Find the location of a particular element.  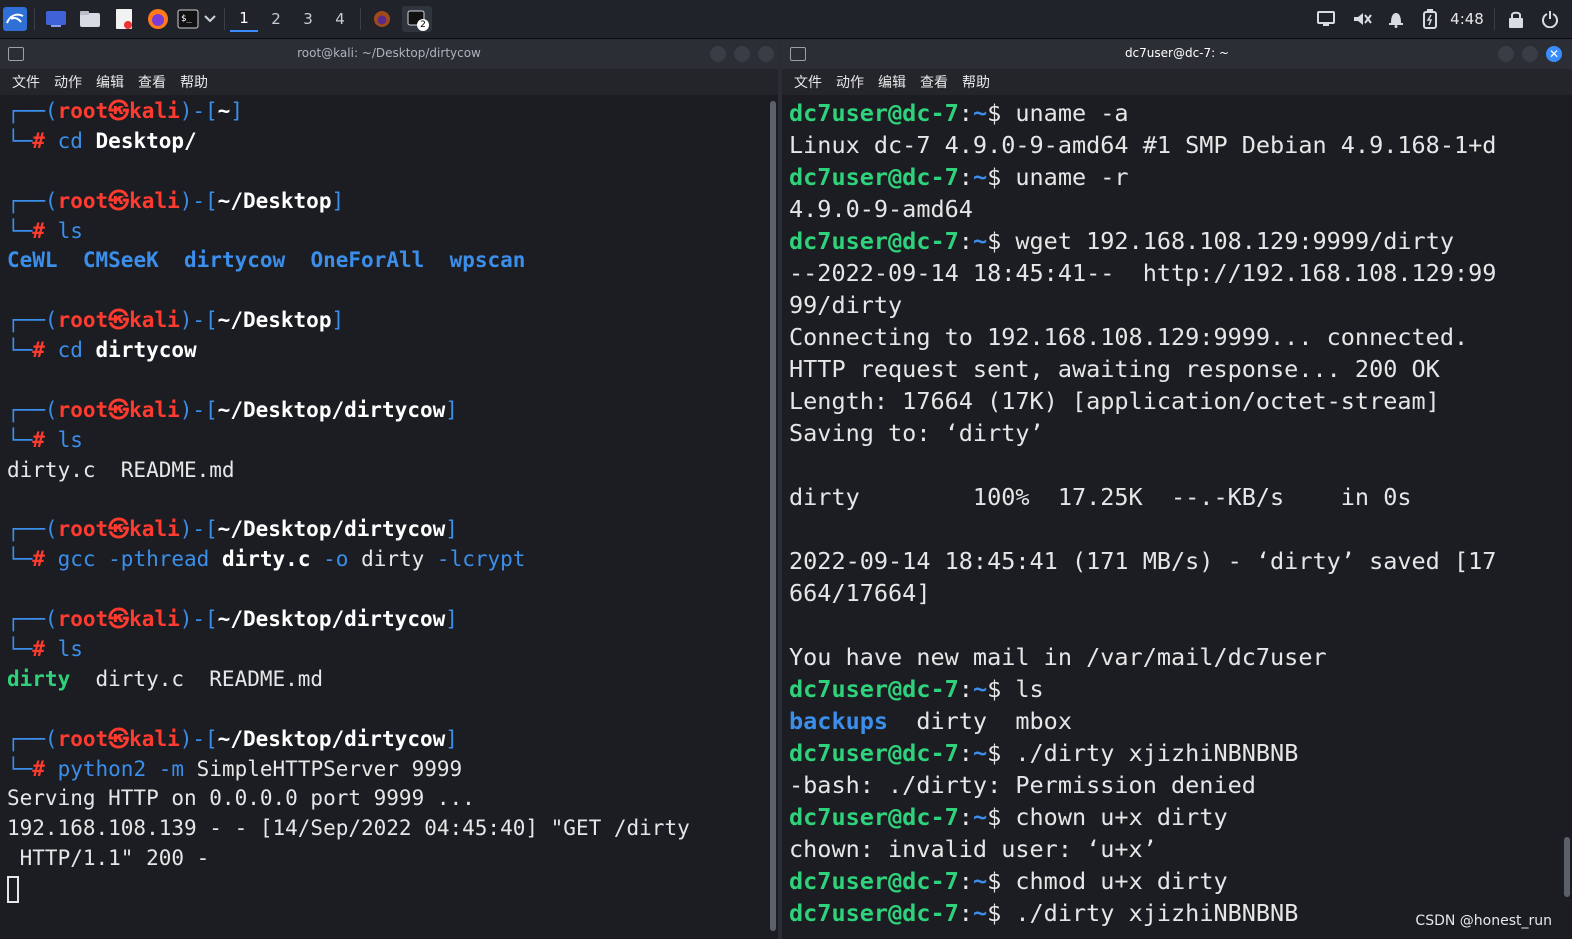

right-title-bar: dc7user@dc-7: ~ ✕ is located at coordinates (1177, 54).